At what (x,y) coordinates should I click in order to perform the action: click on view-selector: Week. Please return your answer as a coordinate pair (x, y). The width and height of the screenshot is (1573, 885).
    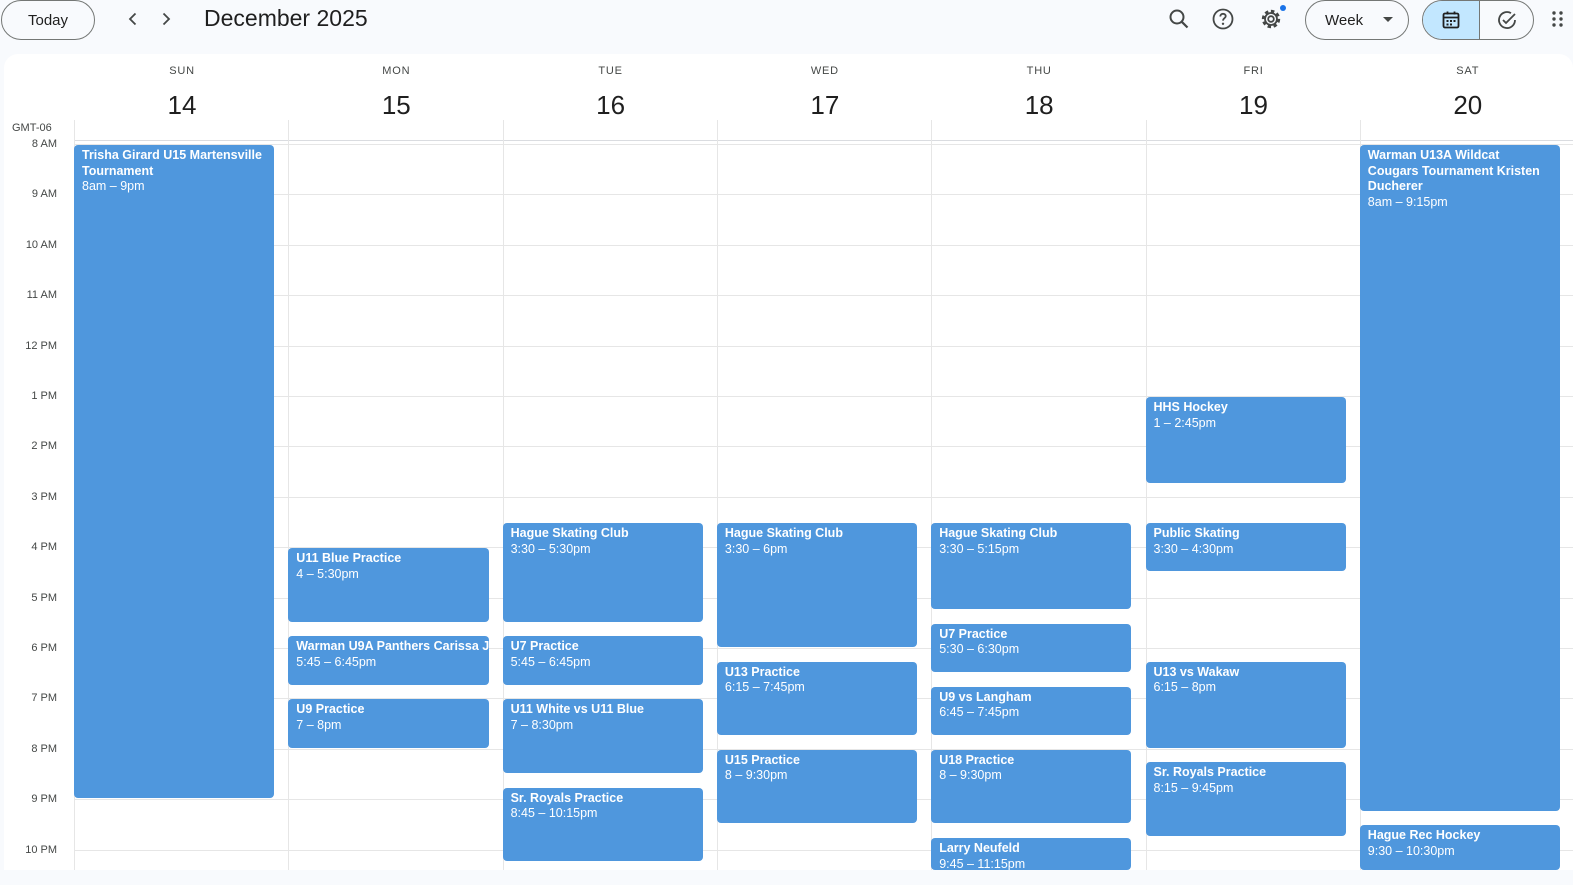
    Looking at the image, I should click on (1357, 20).